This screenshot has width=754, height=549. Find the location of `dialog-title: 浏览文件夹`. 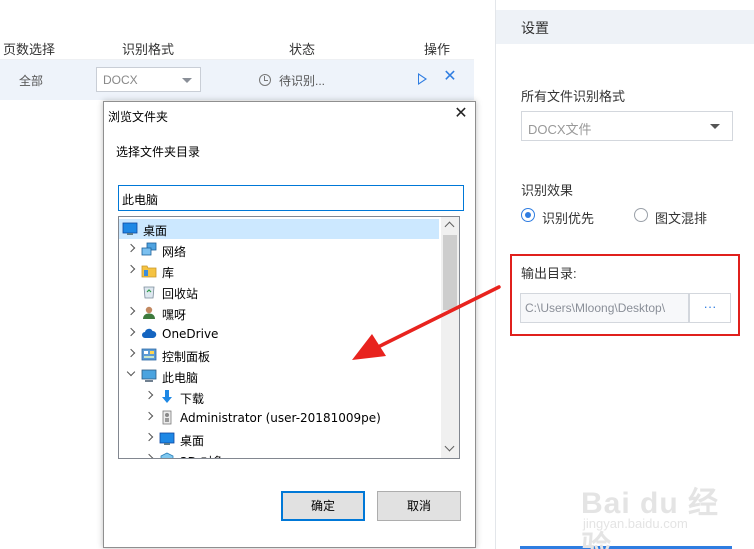

dialog-title: 浏览文件夹 is located at coordinates (138, 117).